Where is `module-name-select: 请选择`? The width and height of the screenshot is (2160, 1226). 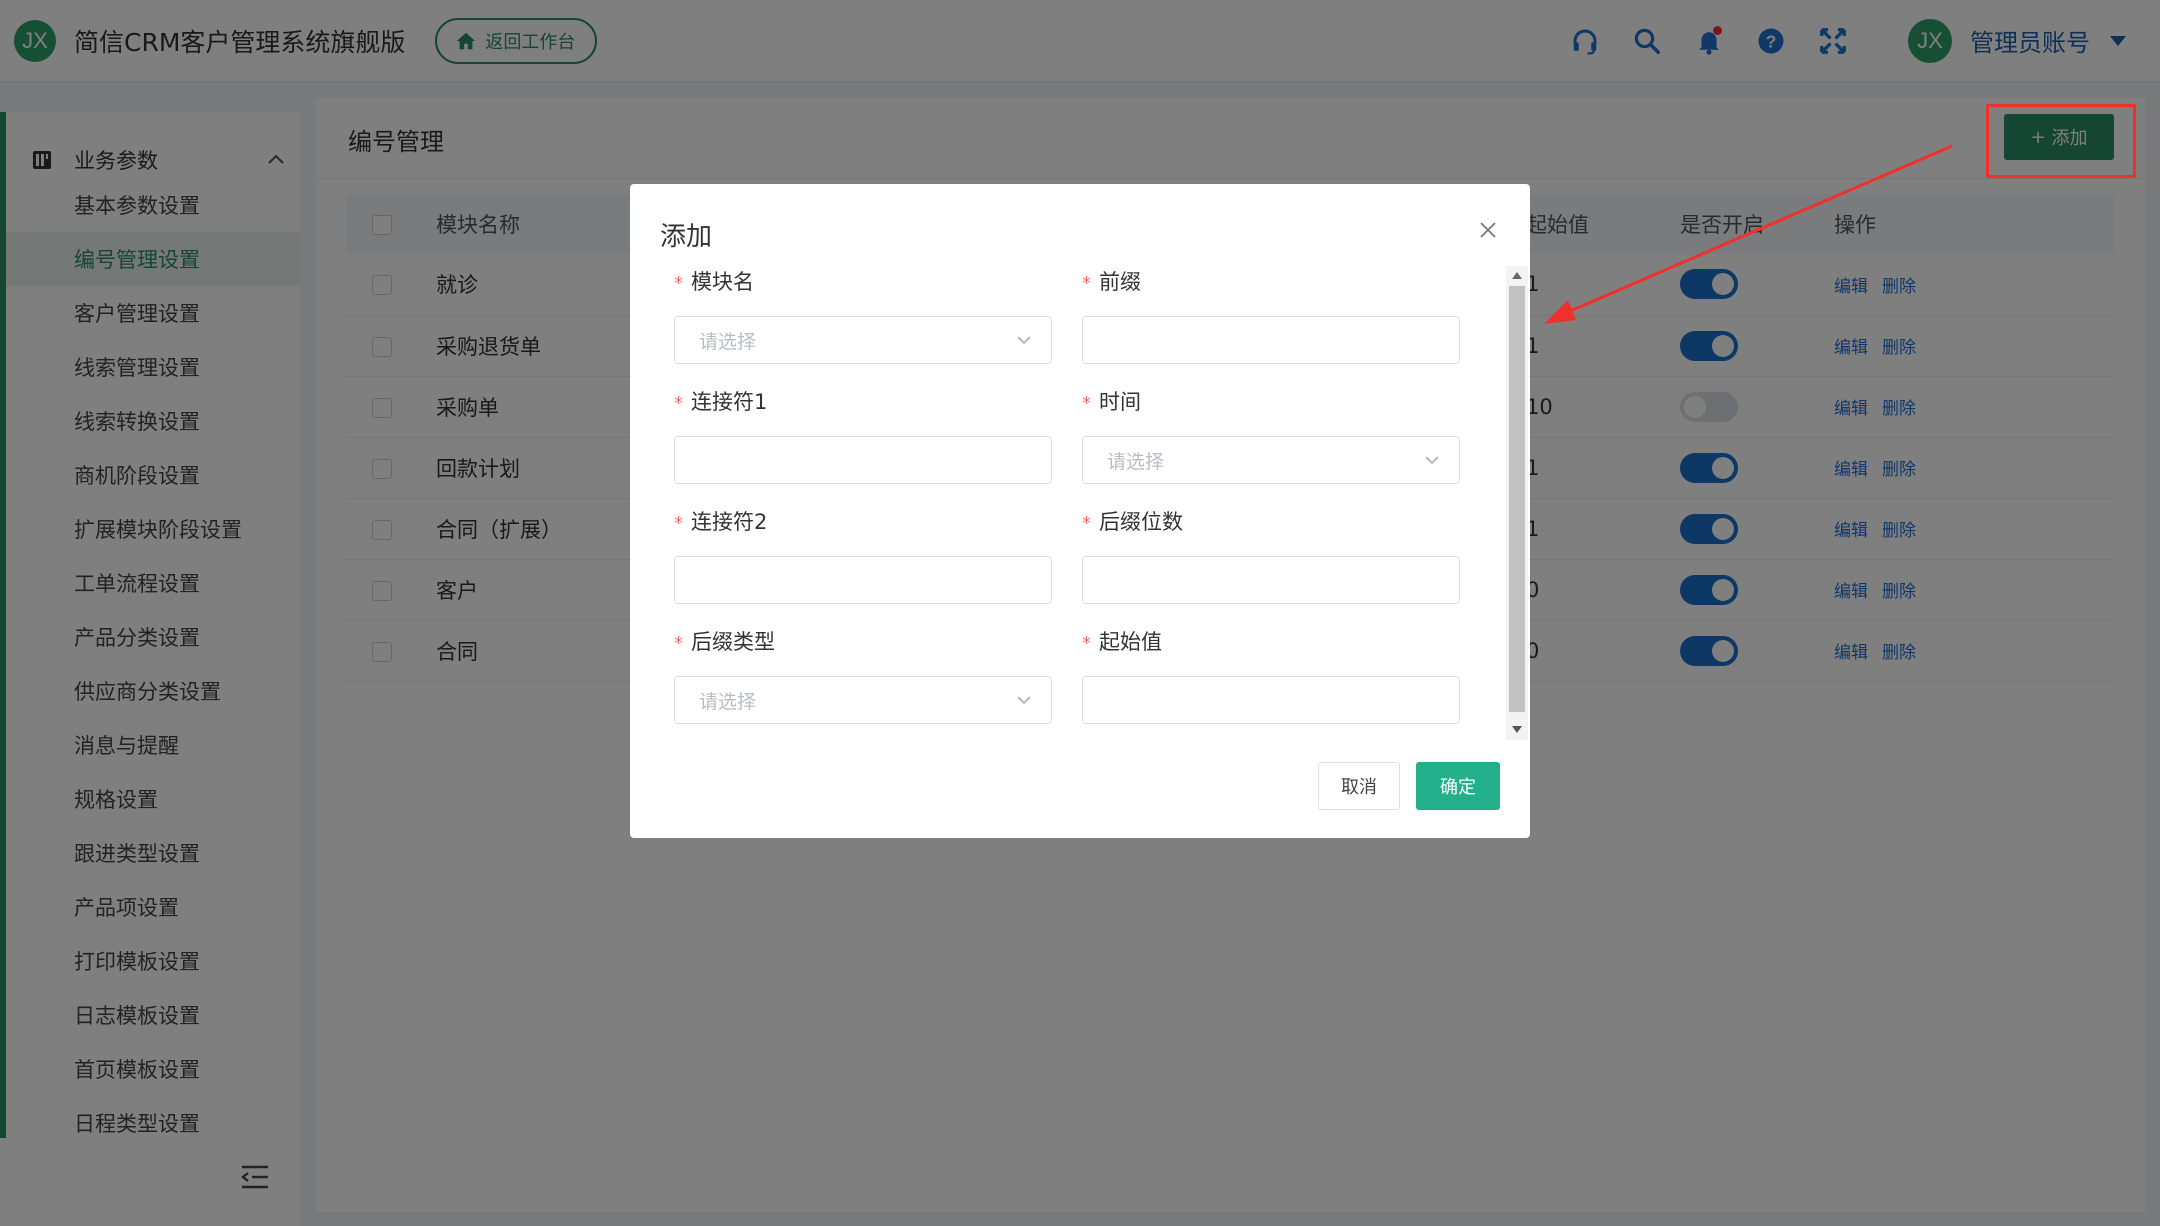 module-name-select: 请选择 is located at coordinates (863, 340).